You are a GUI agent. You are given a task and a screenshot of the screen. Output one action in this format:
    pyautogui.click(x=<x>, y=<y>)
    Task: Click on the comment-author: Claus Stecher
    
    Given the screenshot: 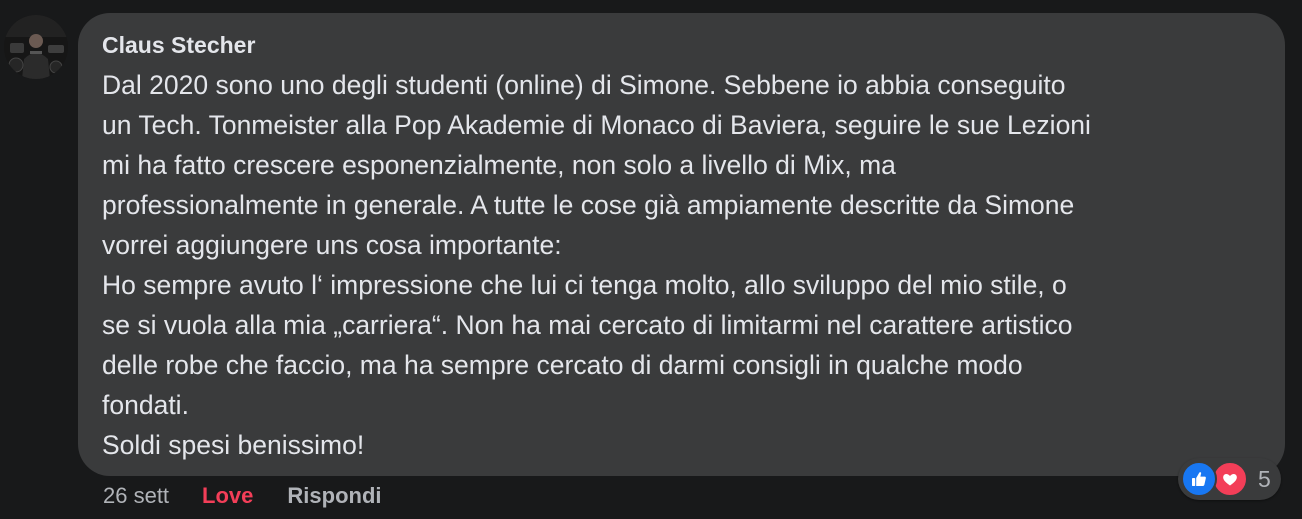 What is the action you would take?
    pyautogui.click(x=681, y=45)
    